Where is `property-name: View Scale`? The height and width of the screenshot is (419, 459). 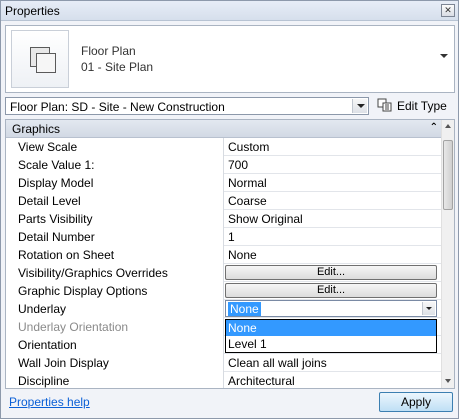 property-name: View Scale is located at coordinates (115, 147).